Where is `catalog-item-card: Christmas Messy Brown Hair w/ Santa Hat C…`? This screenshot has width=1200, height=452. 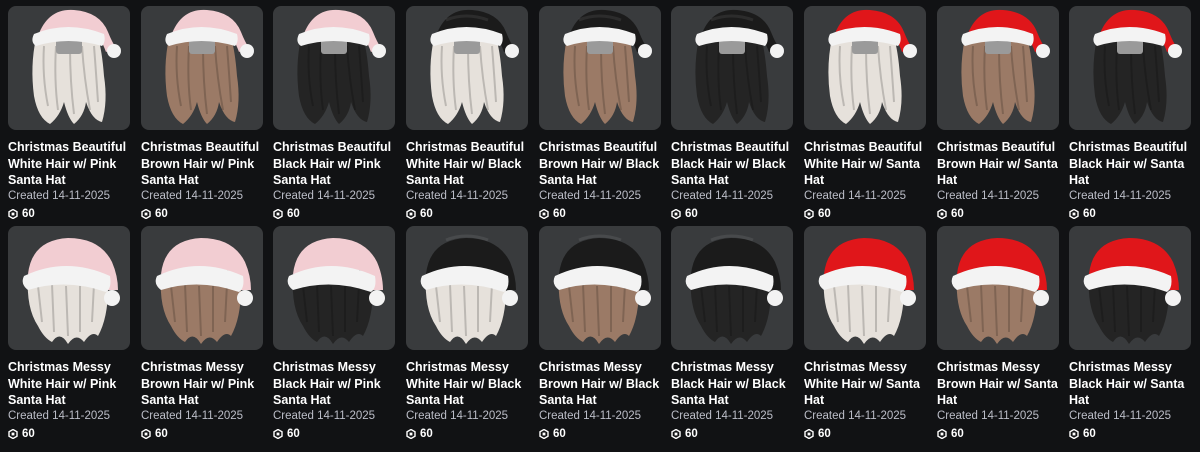 catalog-item-card: Christmas Messy Brown Hair w/ Santa Hat C… is located at coordinates (998, 335).